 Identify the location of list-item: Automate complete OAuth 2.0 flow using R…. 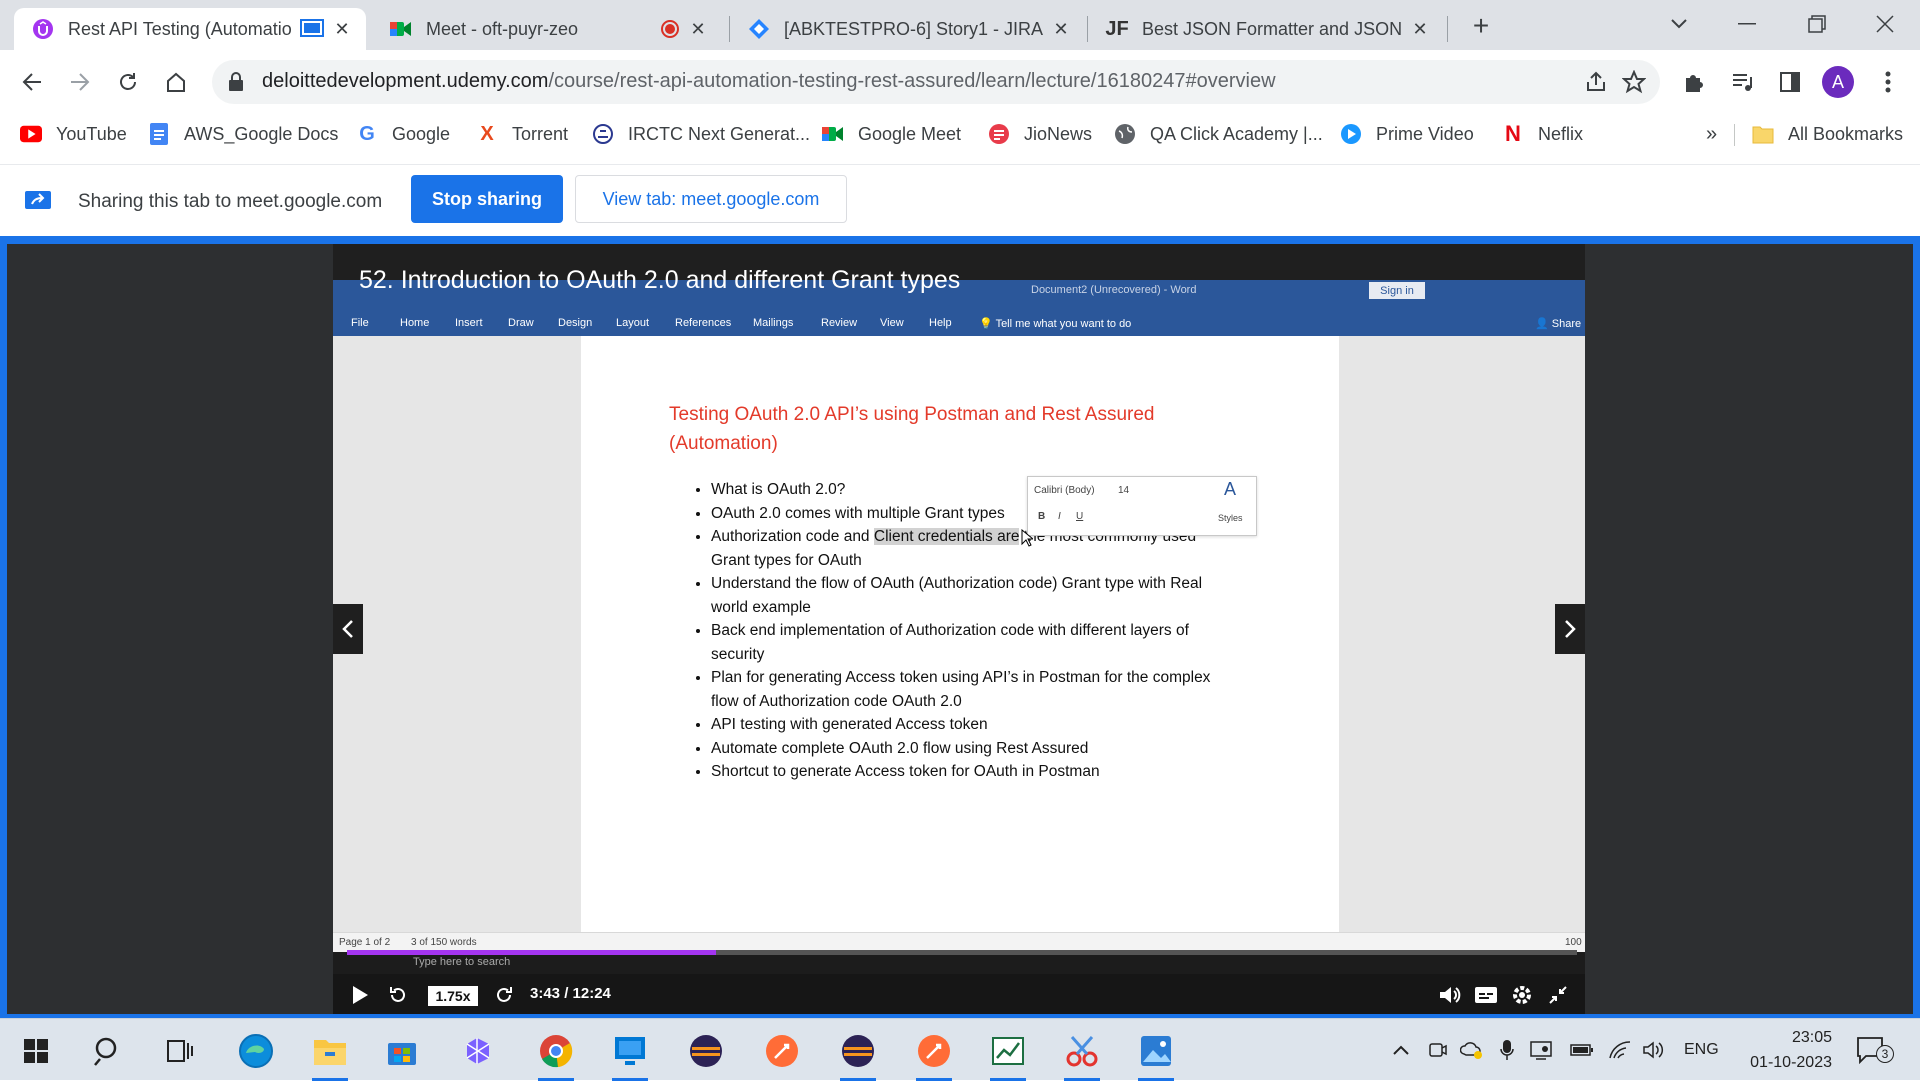
(965, 749).